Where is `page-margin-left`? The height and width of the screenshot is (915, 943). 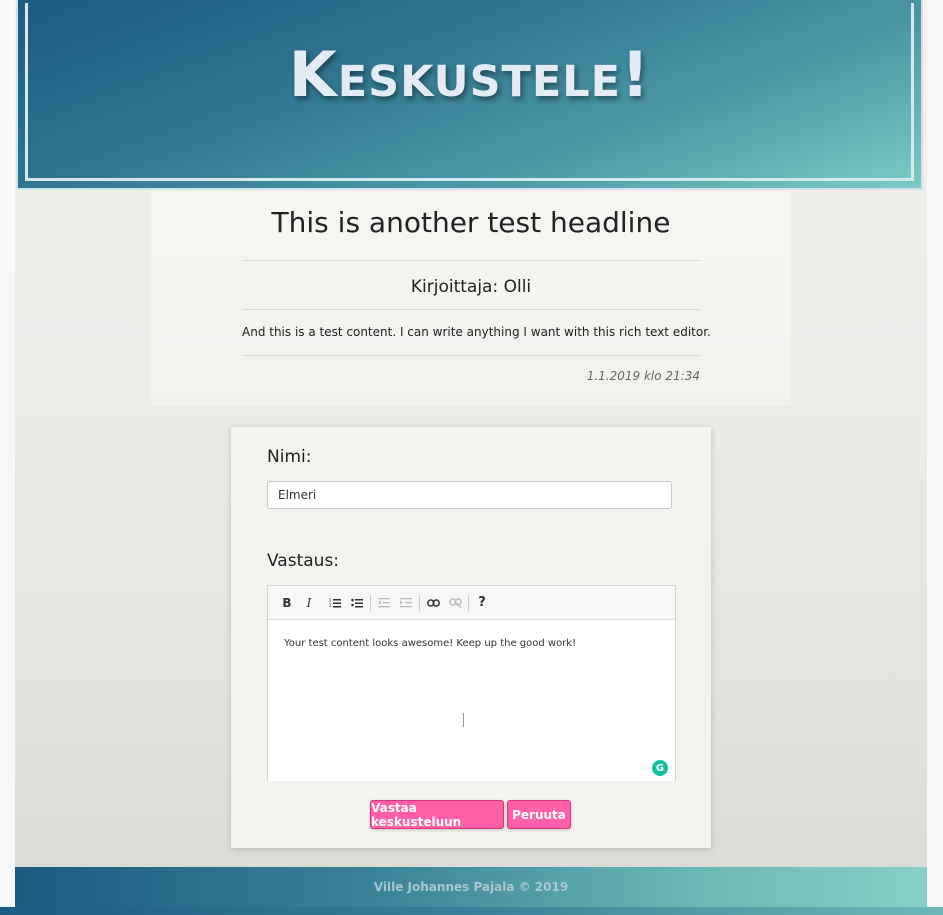
page-margin-left is located at coordinates (7, 457).